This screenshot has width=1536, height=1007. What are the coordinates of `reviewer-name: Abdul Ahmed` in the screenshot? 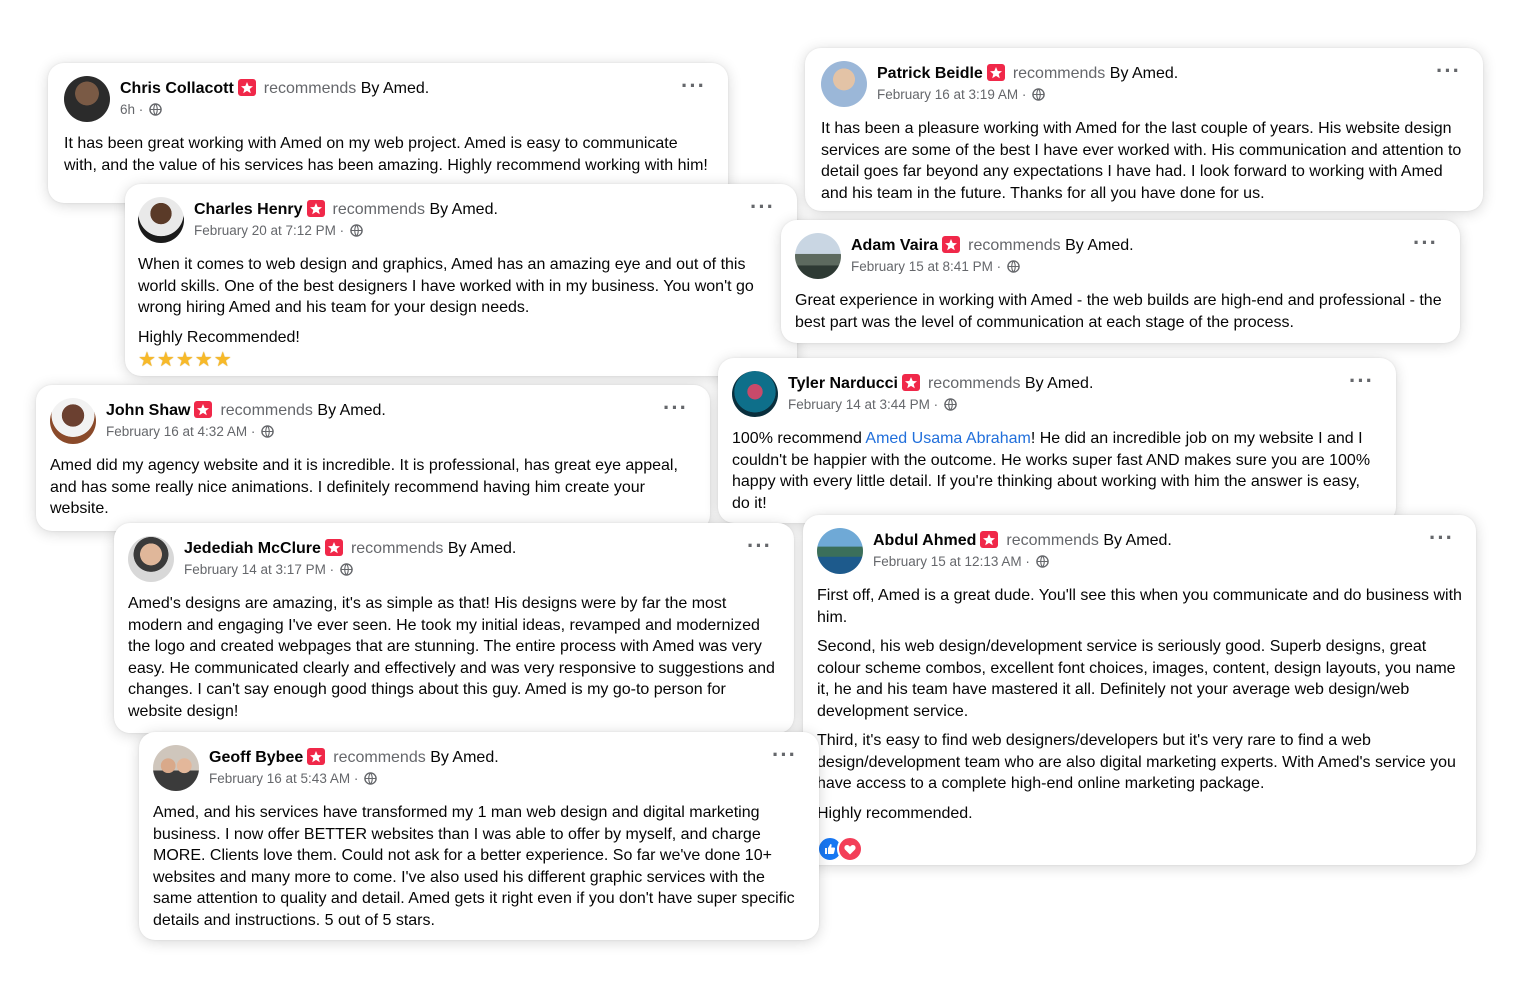 It's located at (924, 540).